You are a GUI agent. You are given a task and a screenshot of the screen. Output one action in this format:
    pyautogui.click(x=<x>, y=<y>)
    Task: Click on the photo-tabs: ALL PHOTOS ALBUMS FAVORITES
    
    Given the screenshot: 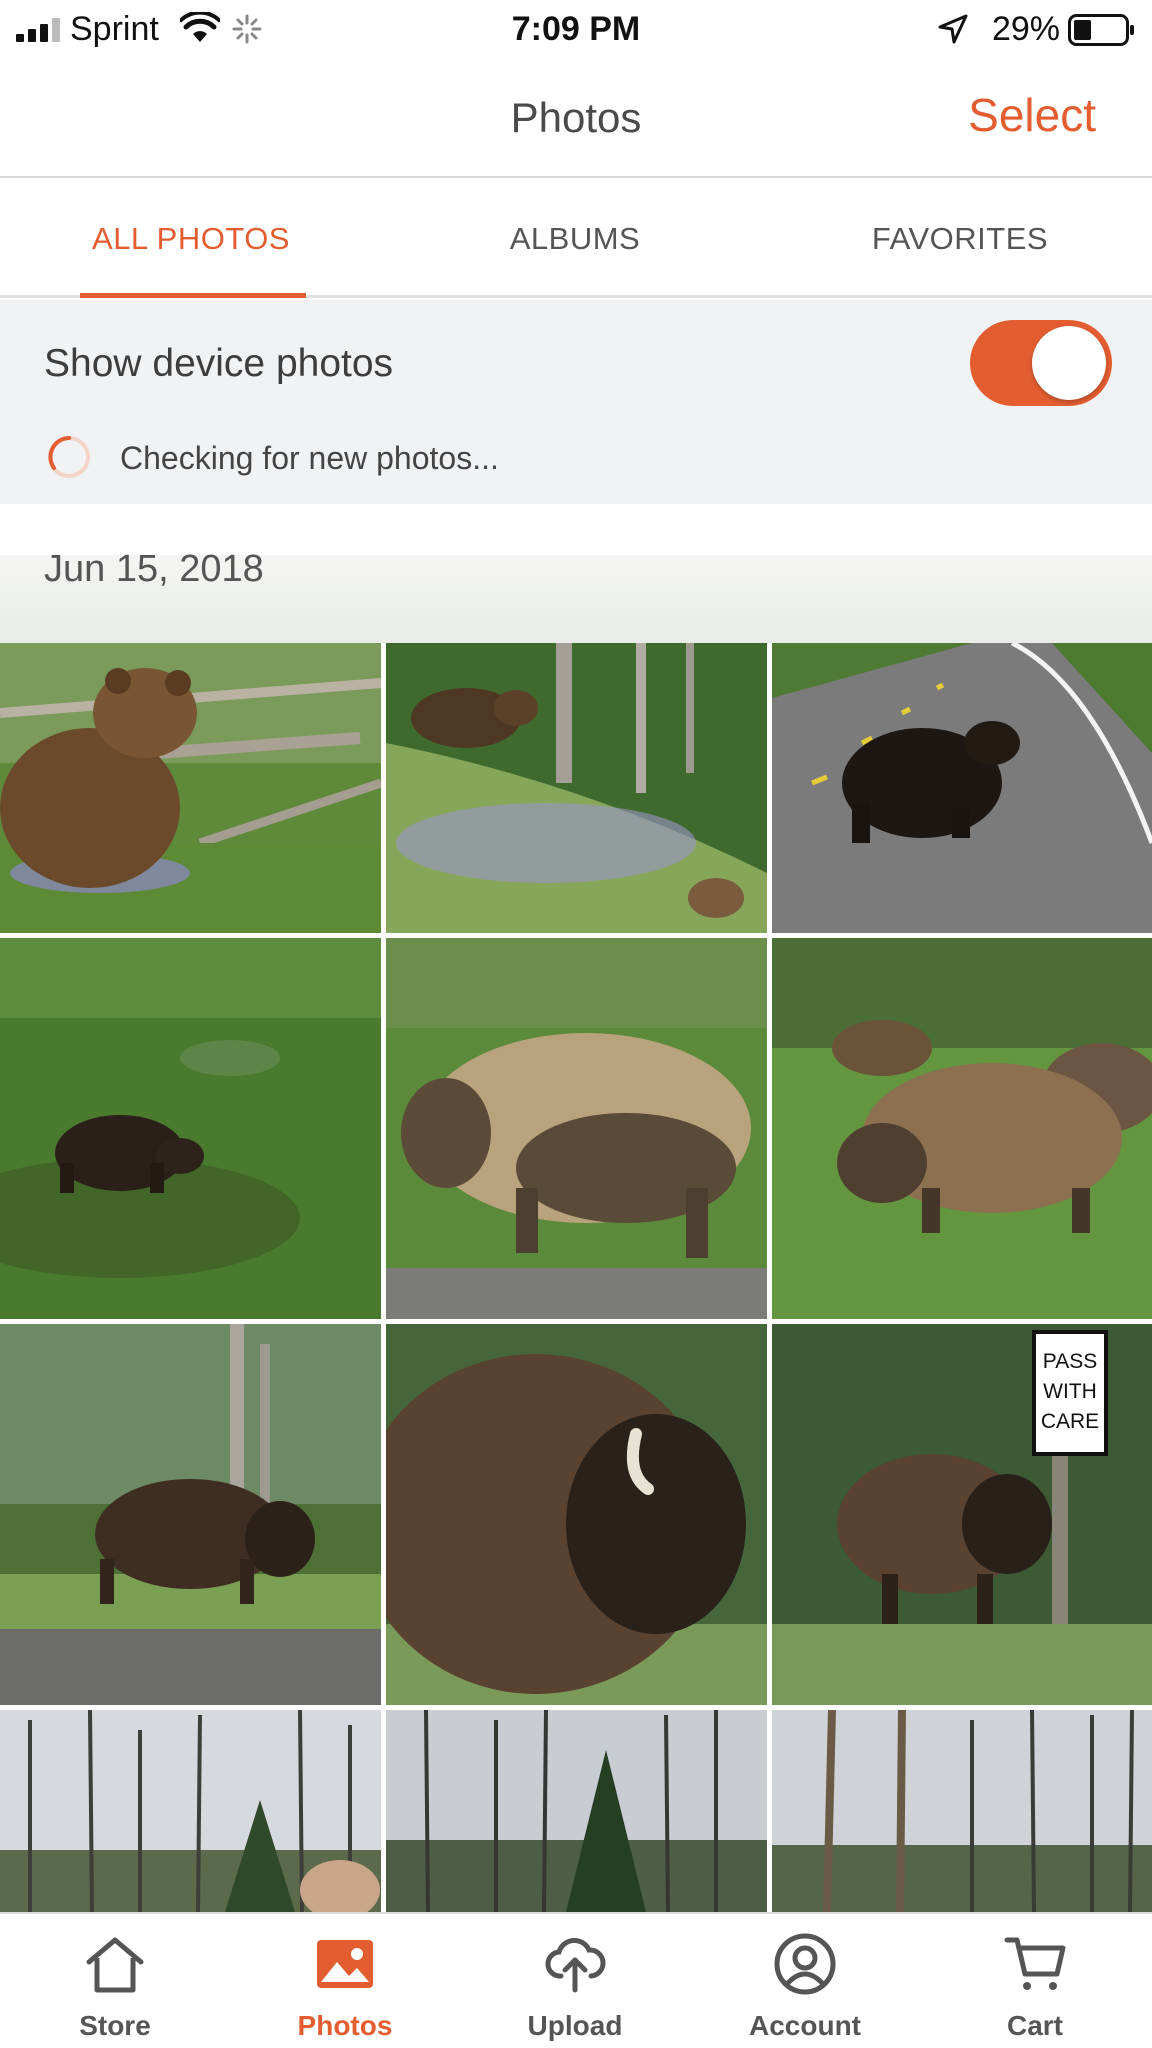 What is the action you would take?
    pyautogui.click(x=576, y=239)
    